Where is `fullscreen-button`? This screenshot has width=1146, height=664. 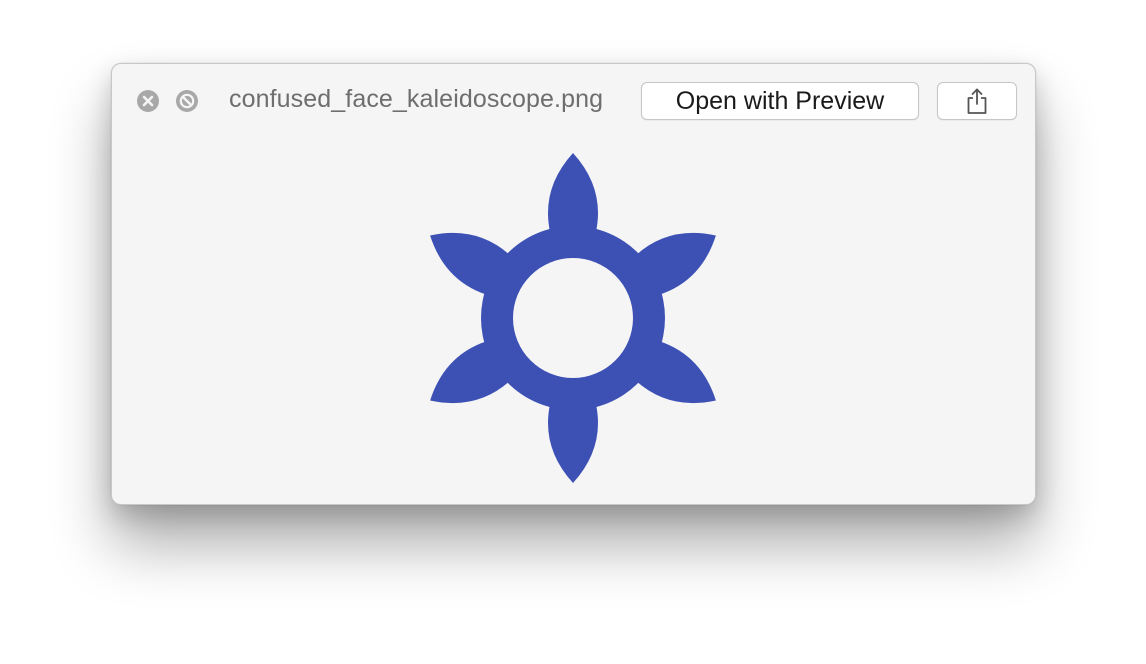 fullscreen-button is located at coordinates (187, 101).